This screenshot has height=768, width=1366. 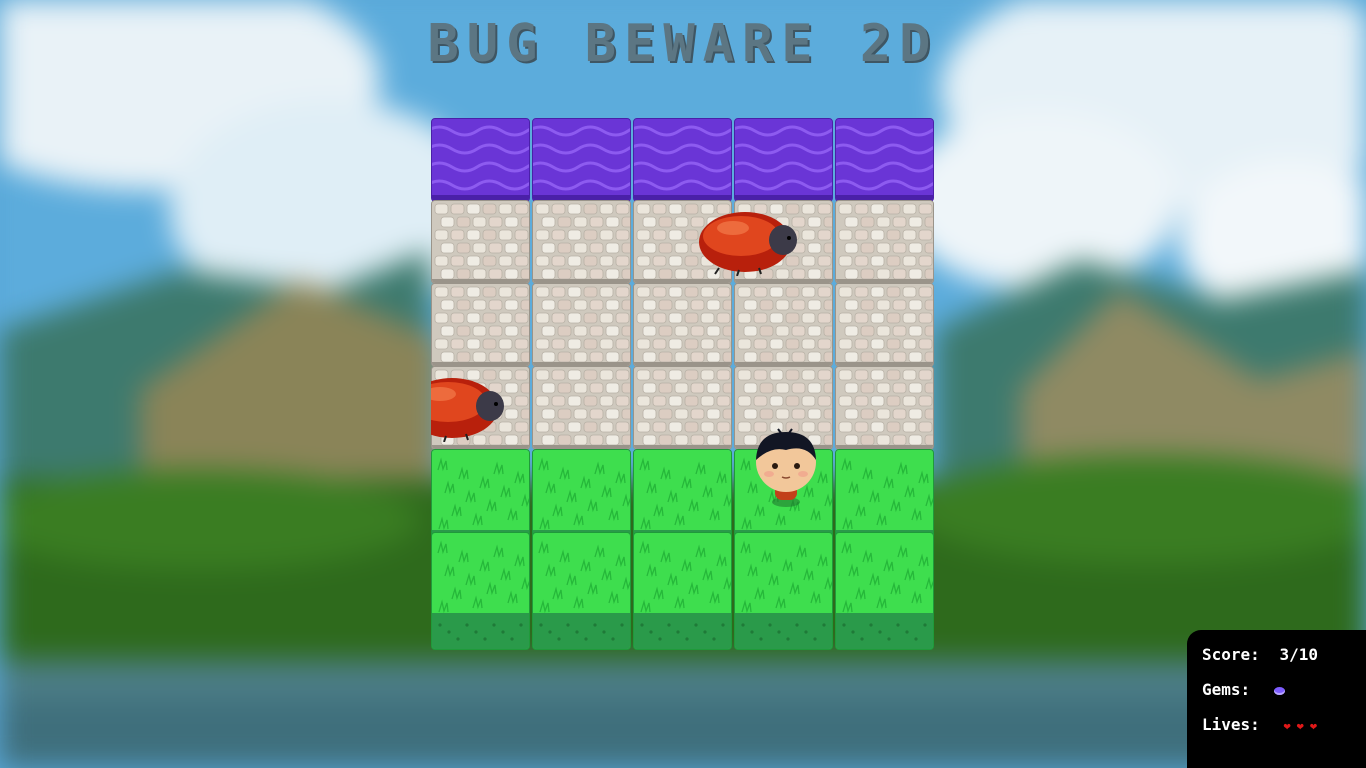 What do you see at coordinates (1231, 654) in the screenshot?
I see `score-label: Score:` at bounding box center [1231, 654].